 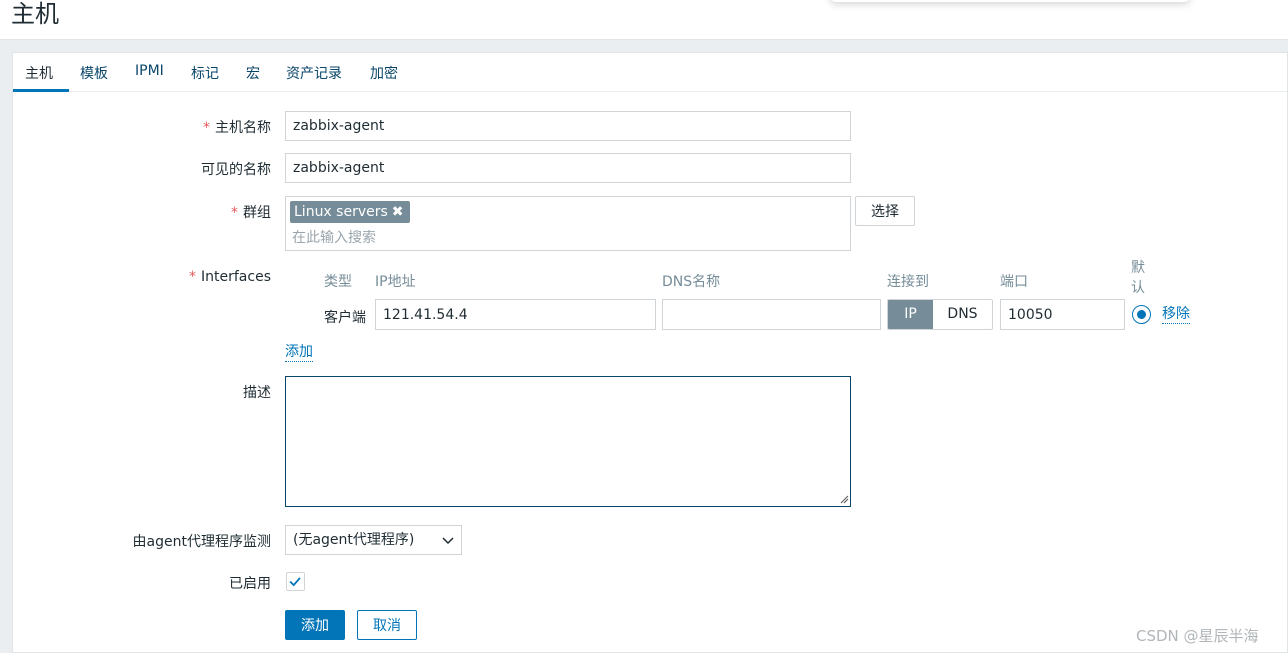 I want to click on tab-macros: 宏, so click(x=253, y=73).